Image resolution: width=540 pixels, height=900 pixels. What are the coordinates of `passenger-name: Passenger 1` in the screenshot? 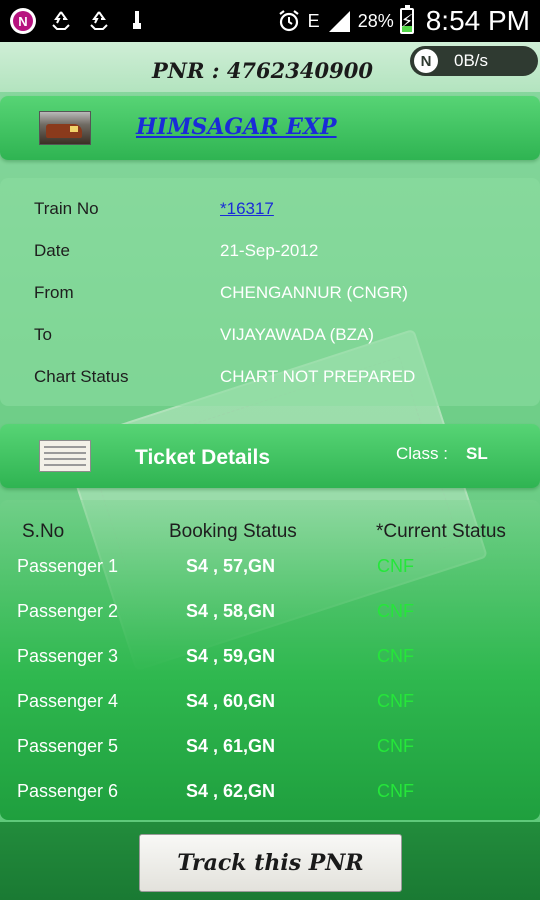 It's located at (68, 566).